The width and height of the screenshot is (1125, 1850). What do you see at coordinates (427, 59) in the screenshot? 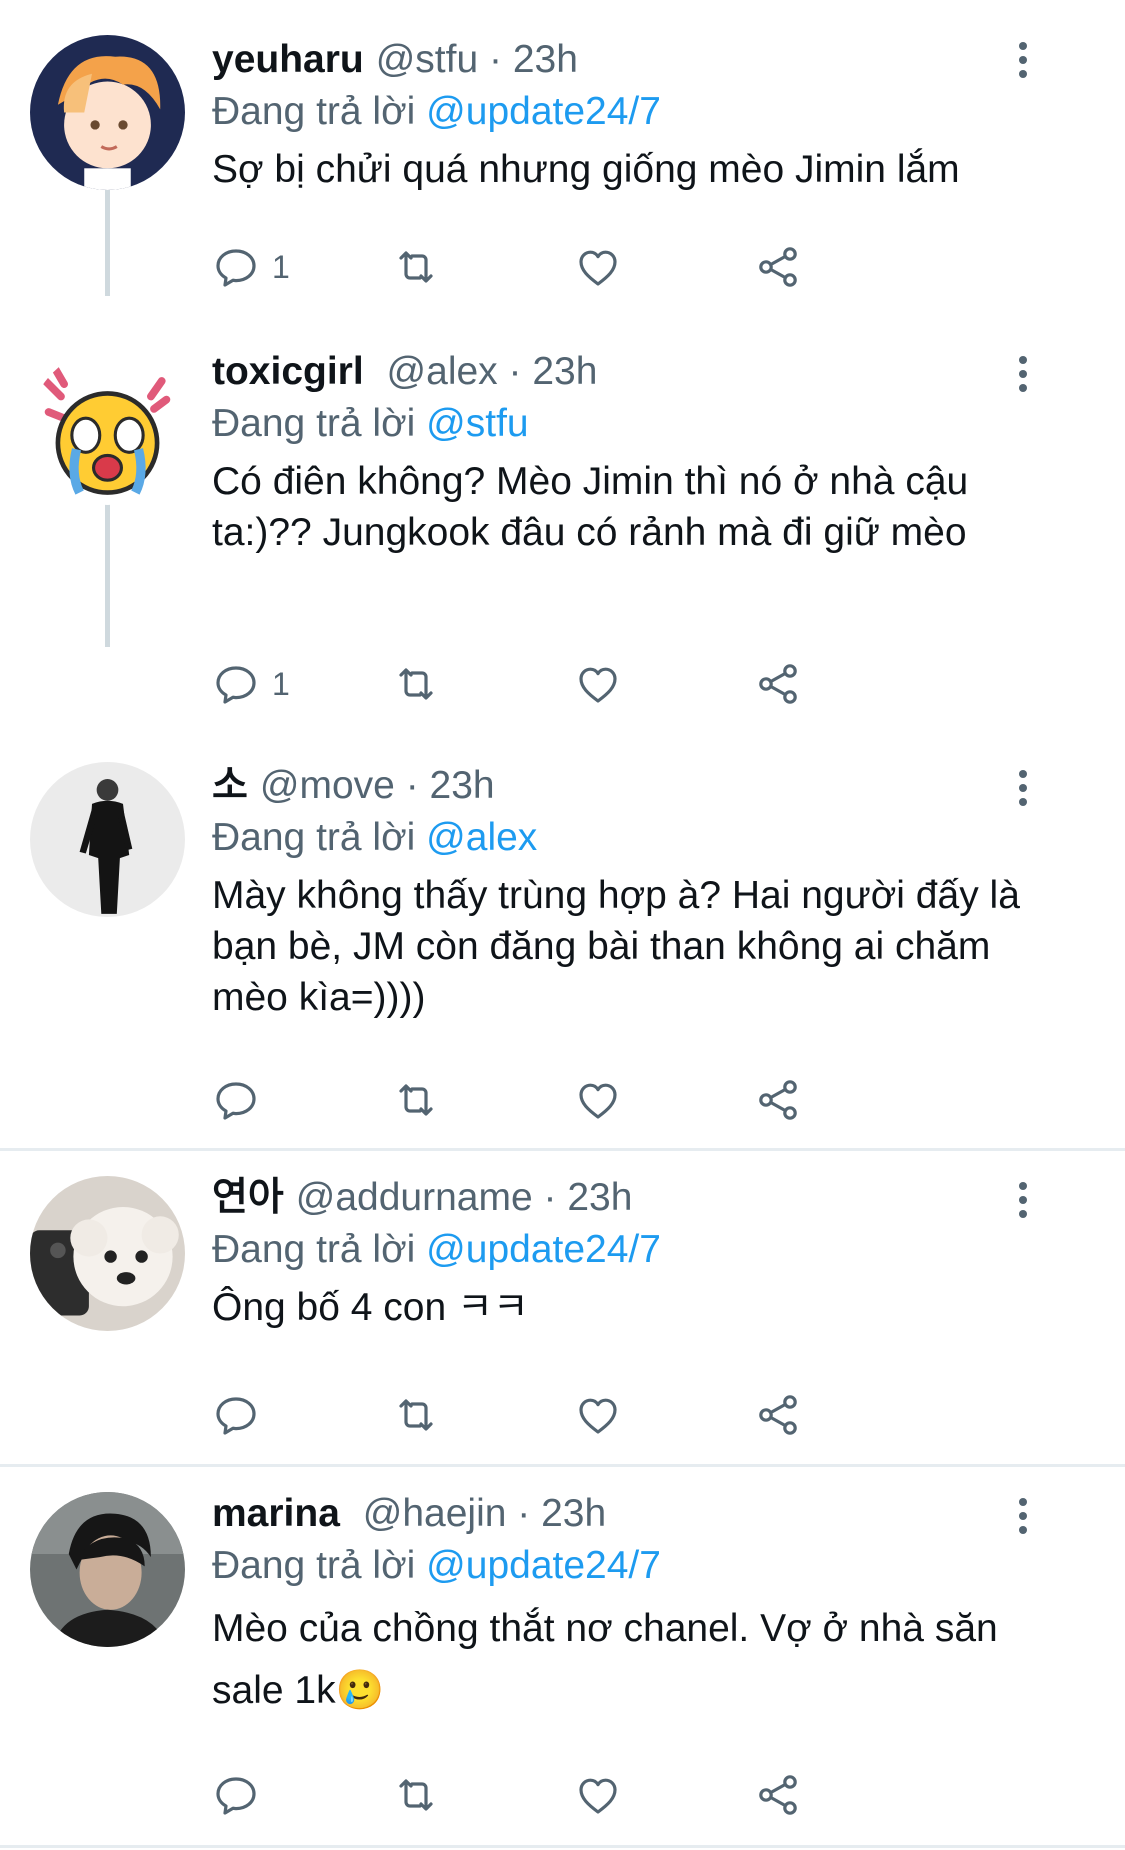
I see `handle: @stfu` at bounding box center [427, 59].